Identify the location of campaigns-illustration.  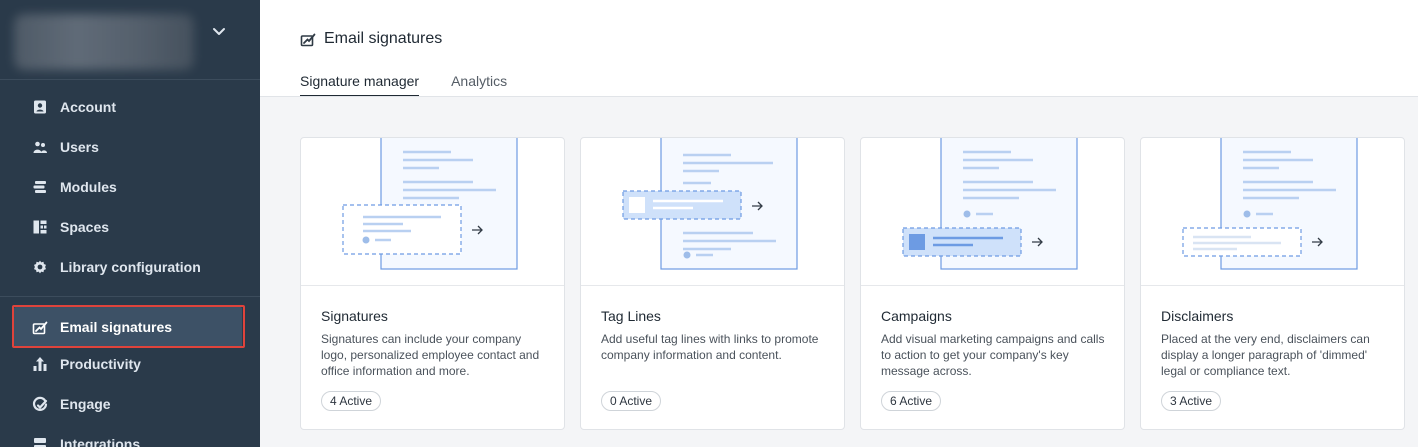
(992, 212).